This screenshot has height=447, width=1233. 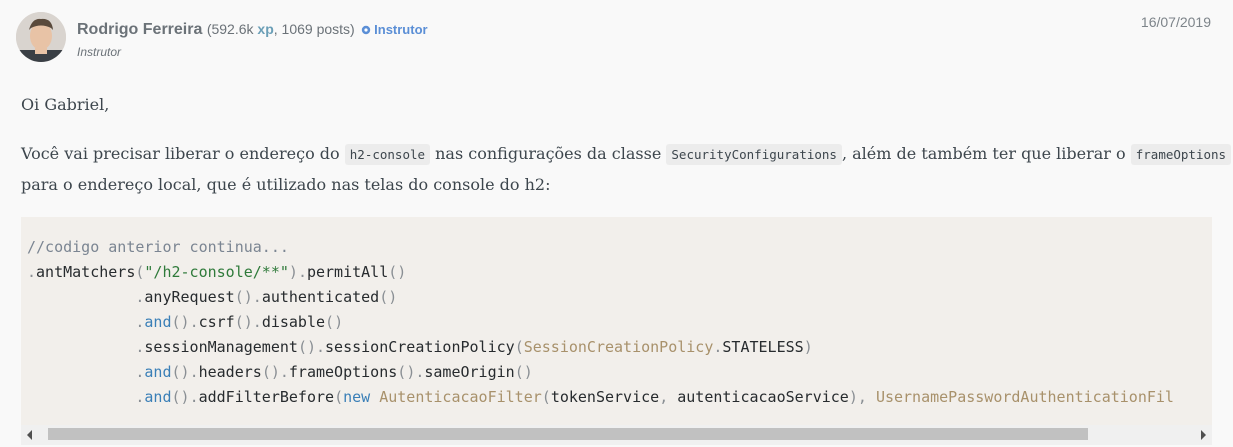 What do you see at coordinates (986, 153) in the screenshot?
I see `body-text-3: , além de também ter que liberar o` at bounding box center [986, 153].